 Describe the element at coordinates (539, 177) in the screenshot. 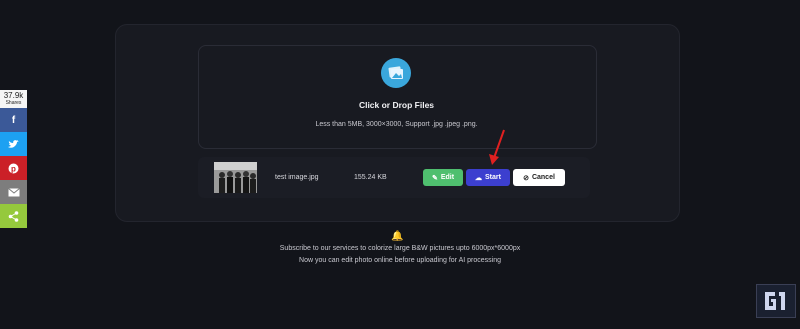

I see `cancel-button: ⊘ Cancel` at that location.